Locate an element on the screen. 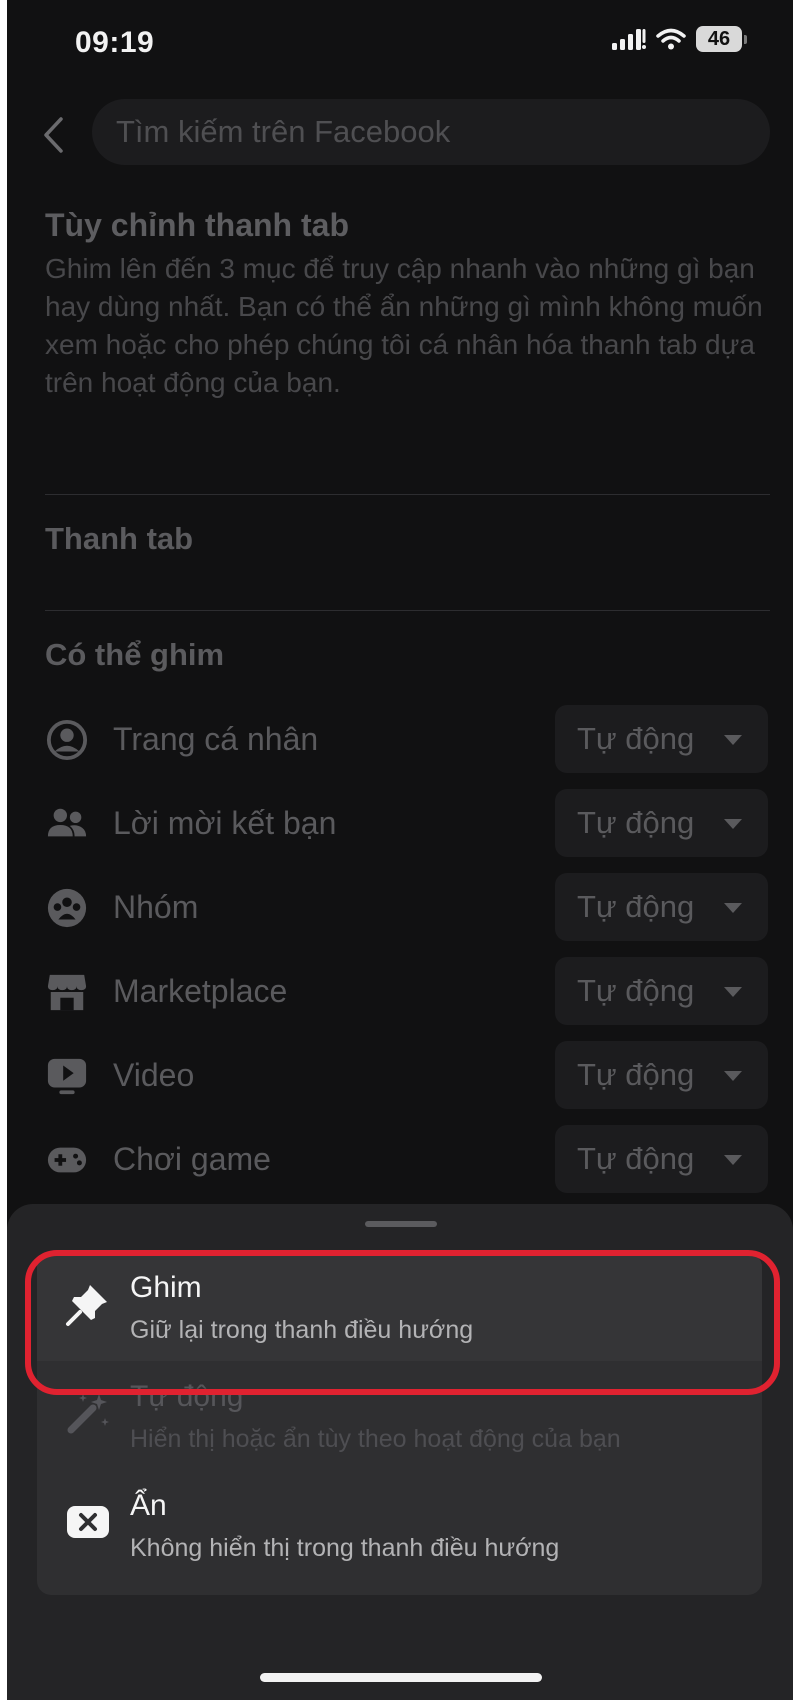 The image size is (800, 1700). pin-mode-dropdown-marketplace: Tự động is located at coordinates (661, 991).